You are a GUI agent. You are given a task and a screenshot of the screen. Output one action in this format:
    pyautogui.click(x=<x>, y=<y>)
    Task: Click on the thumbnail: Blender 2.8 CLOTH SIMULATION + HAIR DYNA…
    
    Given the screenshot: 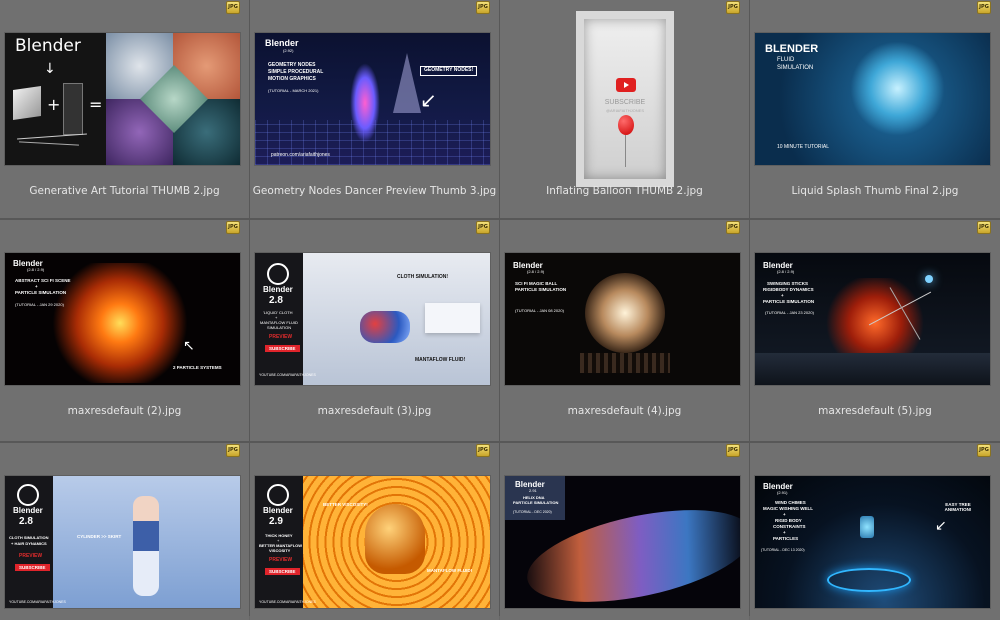 What is the action you would take?
    pyautogui.click(x=122, y=542)
    